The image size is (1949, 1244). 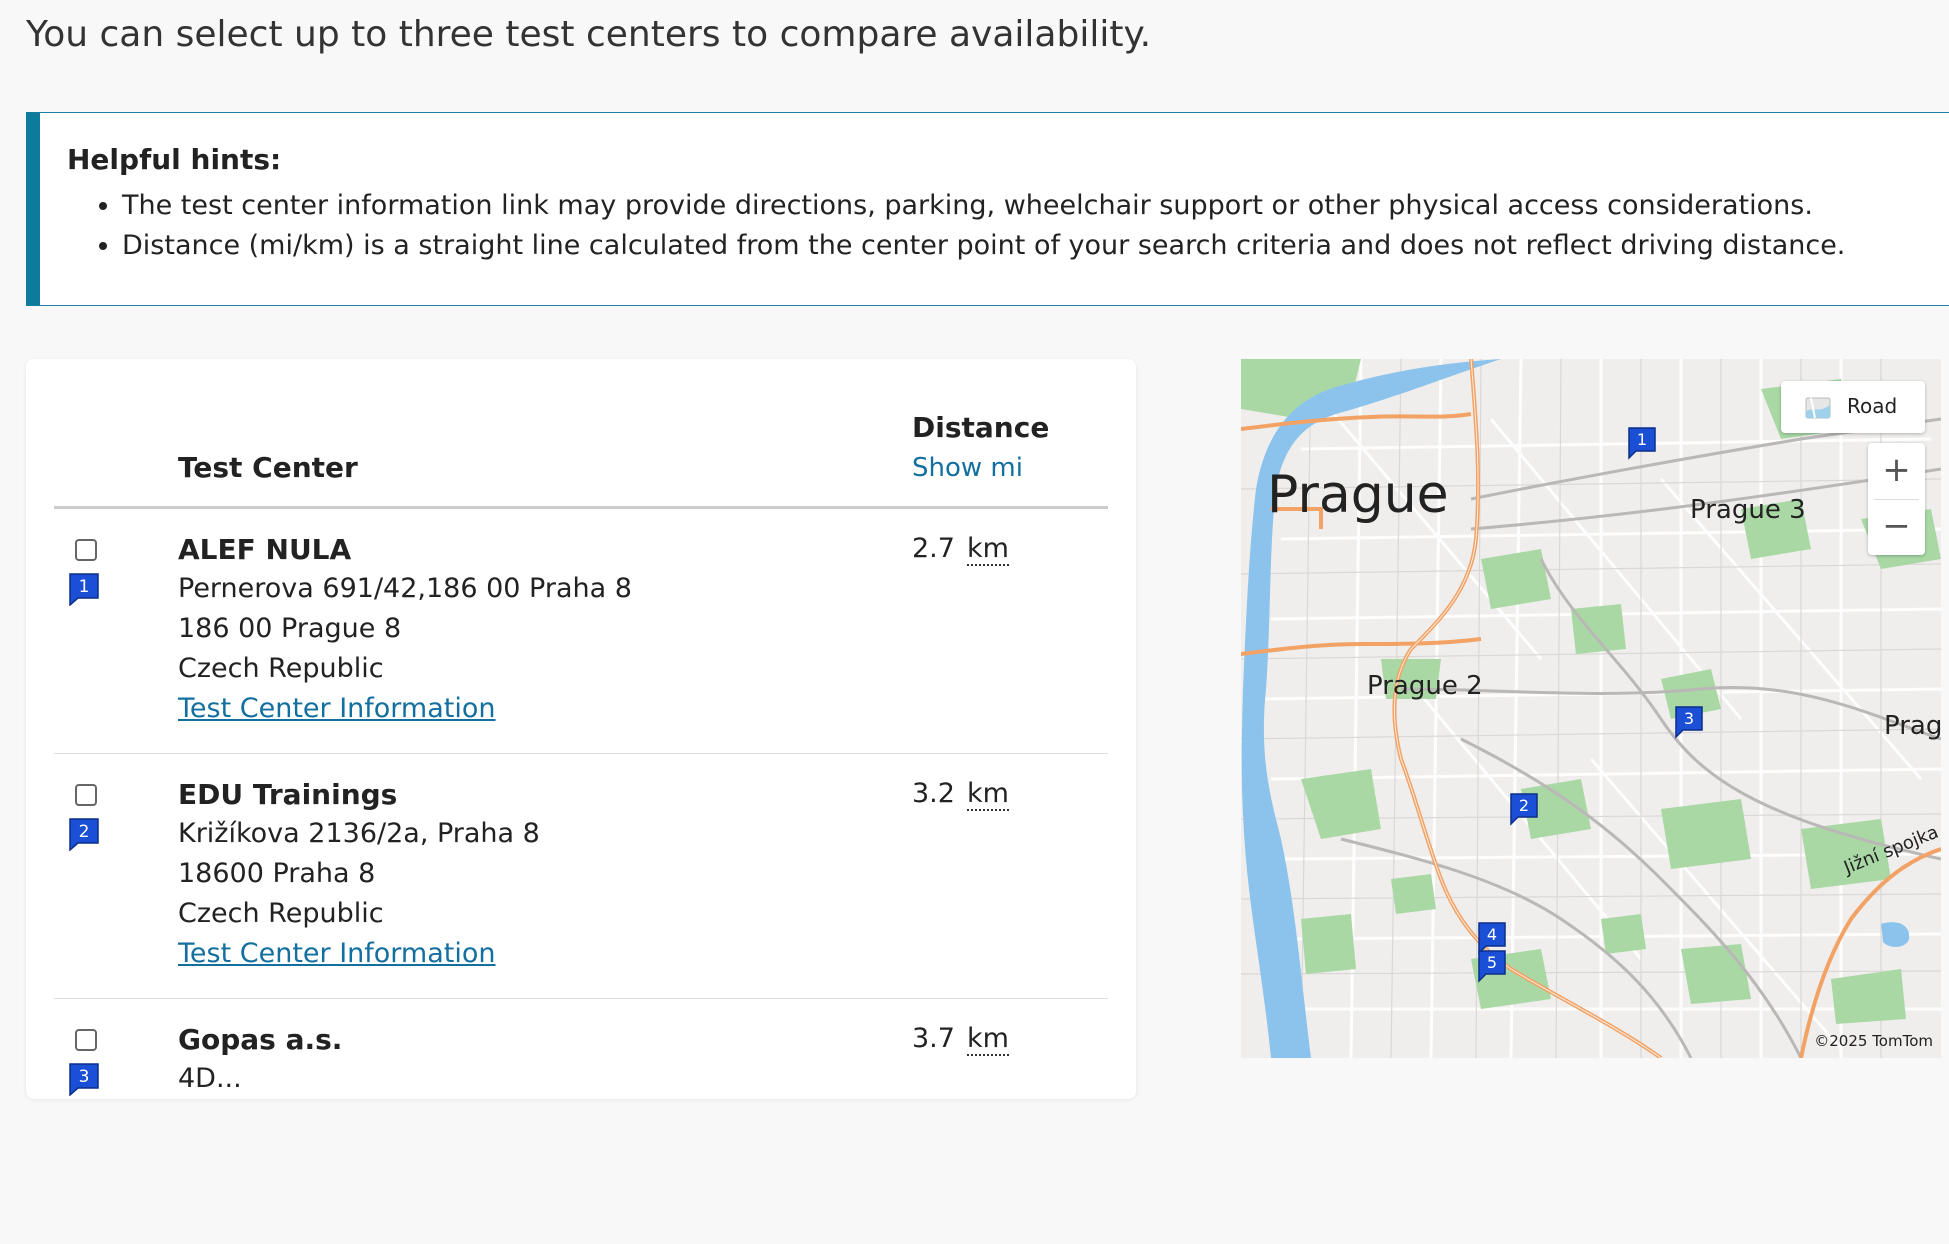 What do you see at coordinates (1642, 439) in the screenshot?
I see `pin-number: 1` at bounding box center [1642, 439].